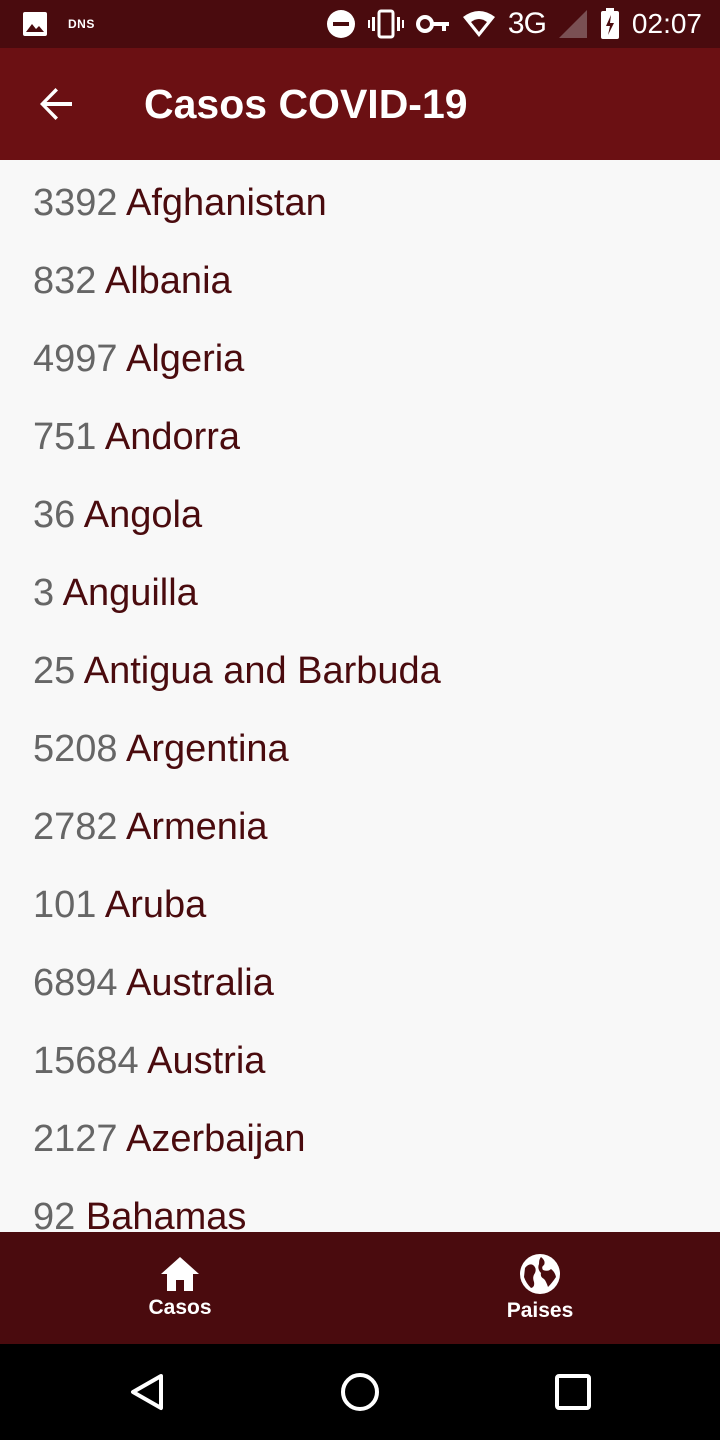  Describe the element at coordinates (360, 277) in the screenshot. I see `list-item: 832 Albania` at that location.